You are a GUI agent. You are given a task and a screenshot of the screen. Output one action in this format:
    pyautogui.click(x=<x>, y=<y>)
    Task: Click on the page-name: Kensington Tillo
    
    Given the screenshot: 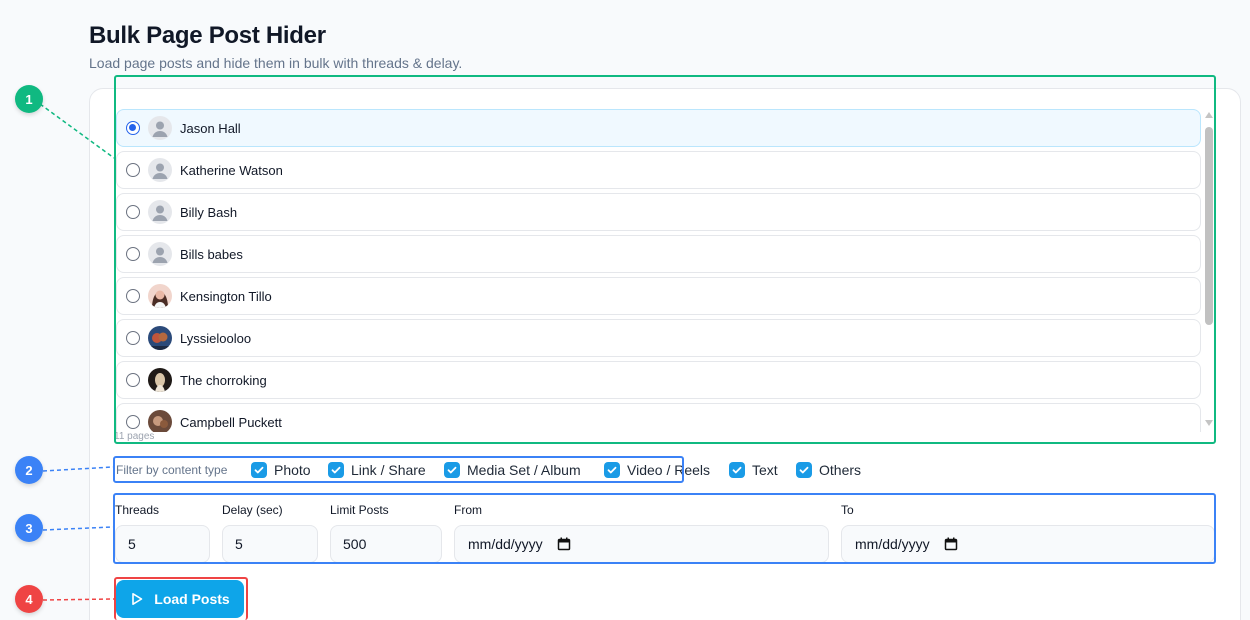 What is the action you would take?
    pyautogui.click(x=226, y=296)
    